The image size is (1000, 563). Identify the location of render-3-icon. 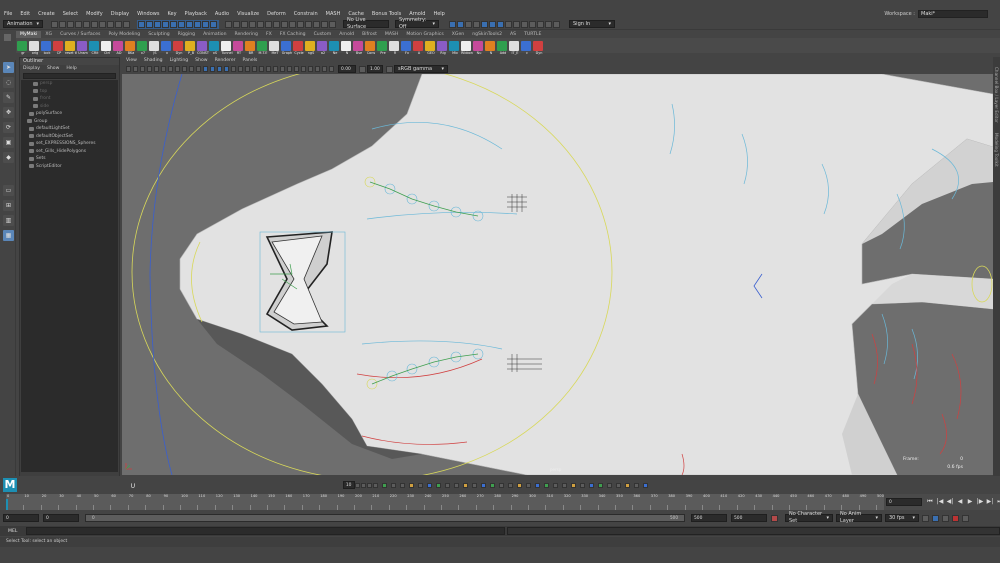
(468, 24).